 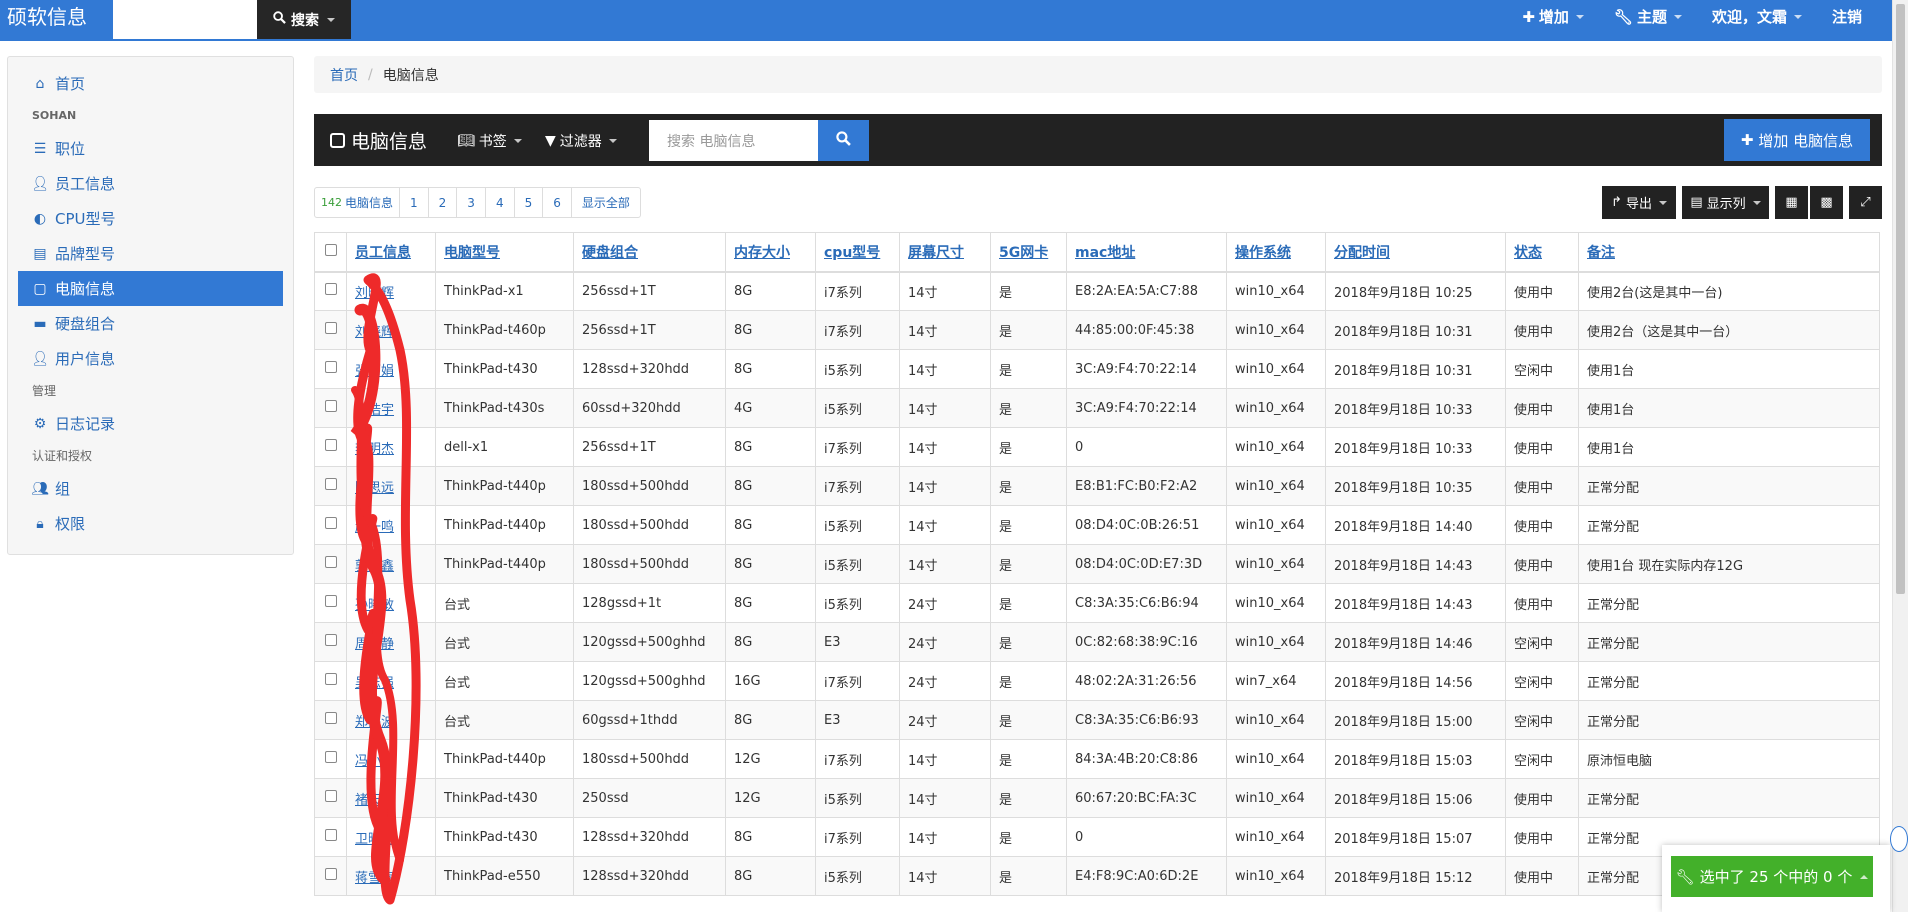 I want to click on employee-link: 周文静, so click(x=374, y=644).